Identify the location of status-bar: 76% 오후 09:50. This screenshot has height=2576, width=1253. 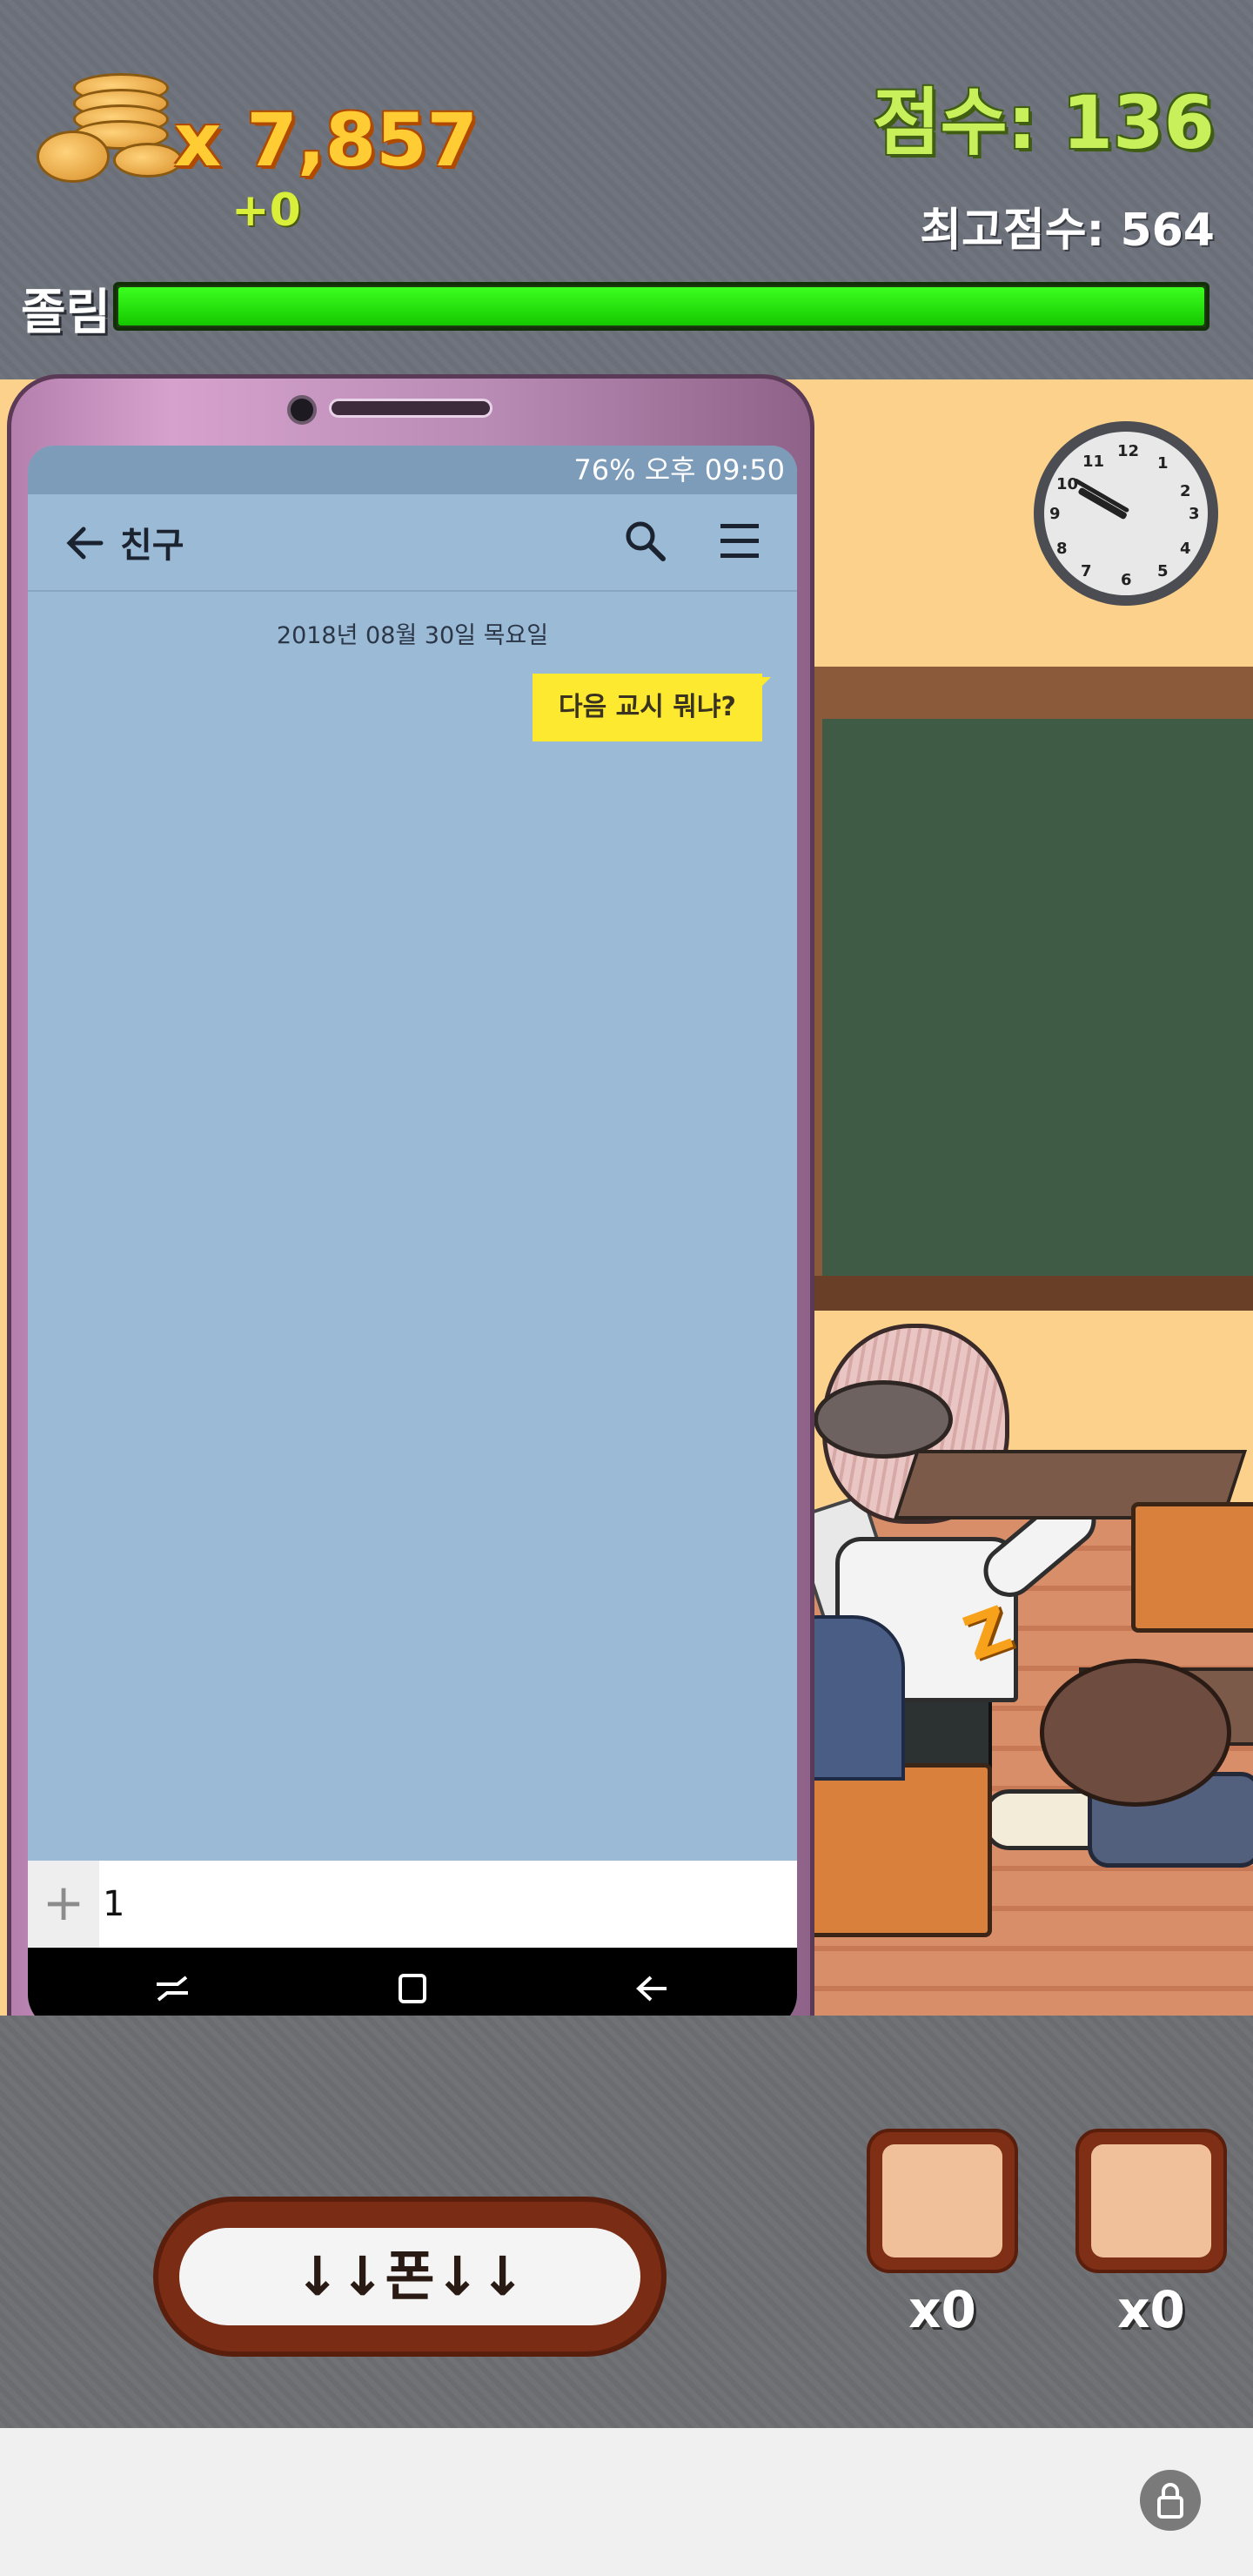
(412, 470).